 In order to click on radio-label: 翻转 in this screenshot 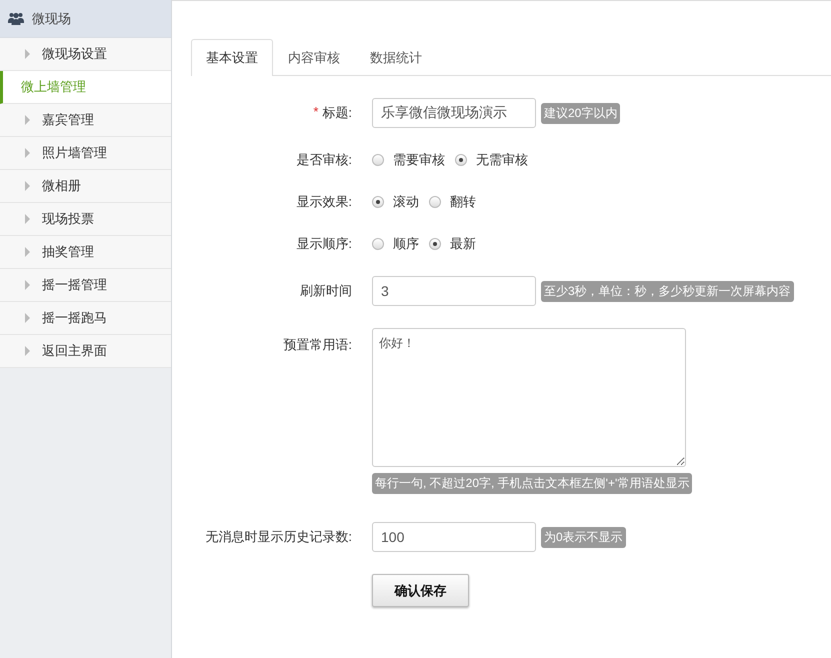, I will do `click(463, 202)`.